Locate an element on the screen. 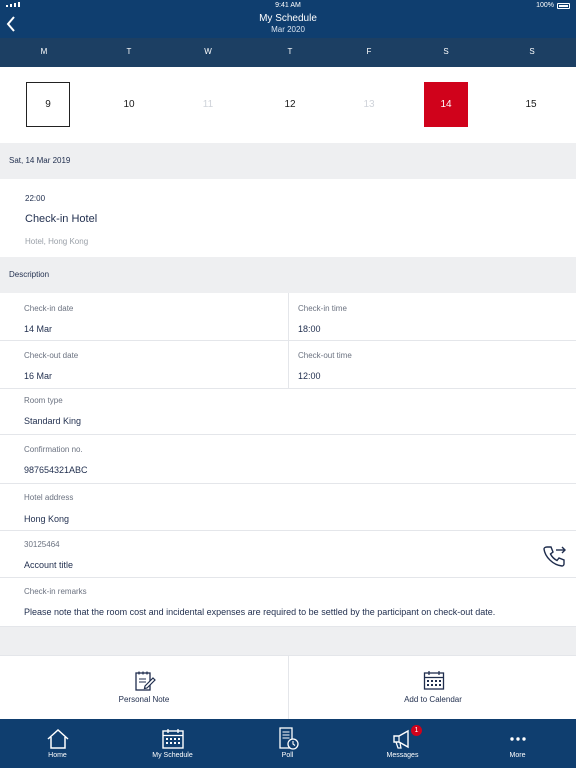 The height and width of the screenshot is (768, 576). status-bar: 9:41 AM 100% is located at coordinates (288, 6).